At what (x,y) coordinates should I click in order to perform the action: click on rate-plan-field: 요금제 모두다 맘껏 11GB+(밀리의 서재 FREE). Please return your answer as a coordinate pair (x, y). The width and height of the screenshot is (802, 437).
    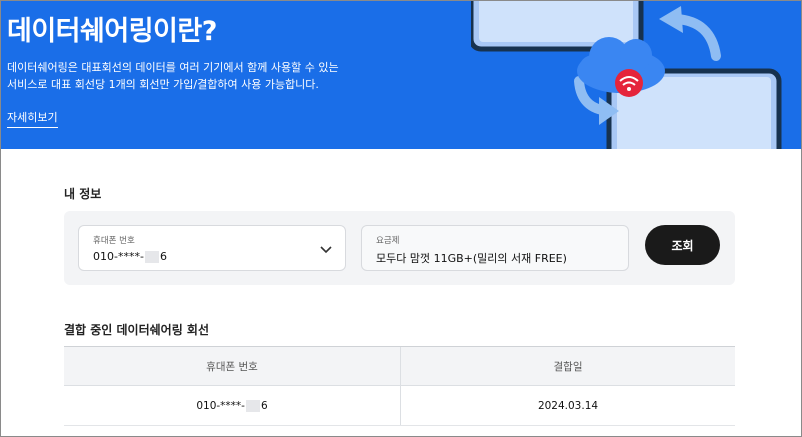
    Looking at the image, I should click on (495, 248).